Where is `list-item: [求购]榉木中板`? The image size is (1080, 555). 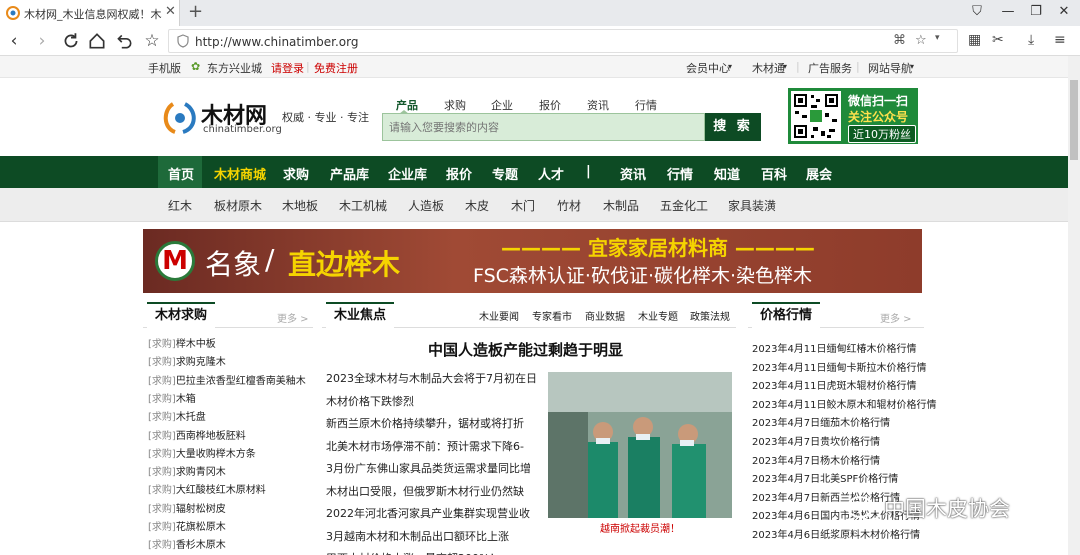 list-item: [求购]榉木中板 is located at coordinates (182, 342).